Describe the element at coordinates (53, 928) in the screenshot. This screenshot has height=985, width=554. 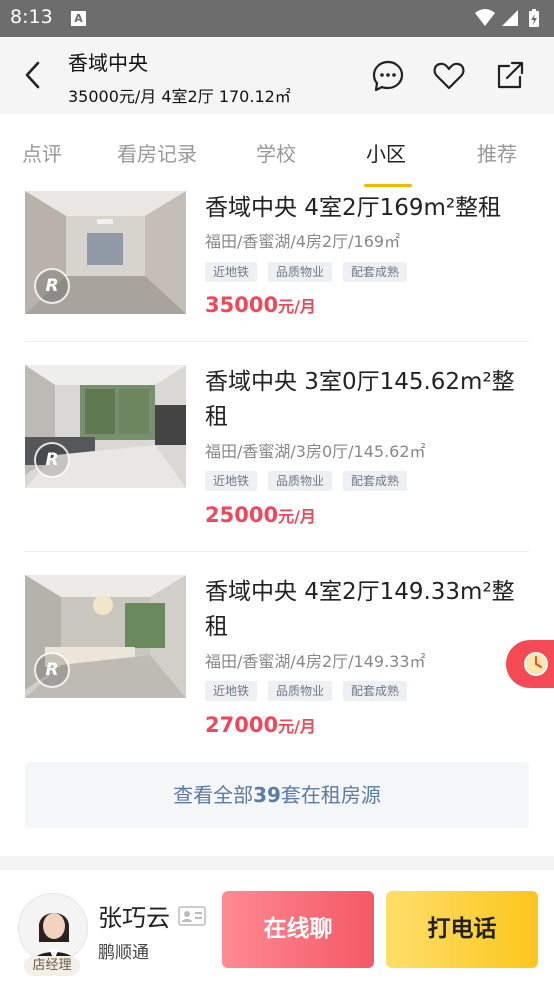
I see `avatar` at that location.